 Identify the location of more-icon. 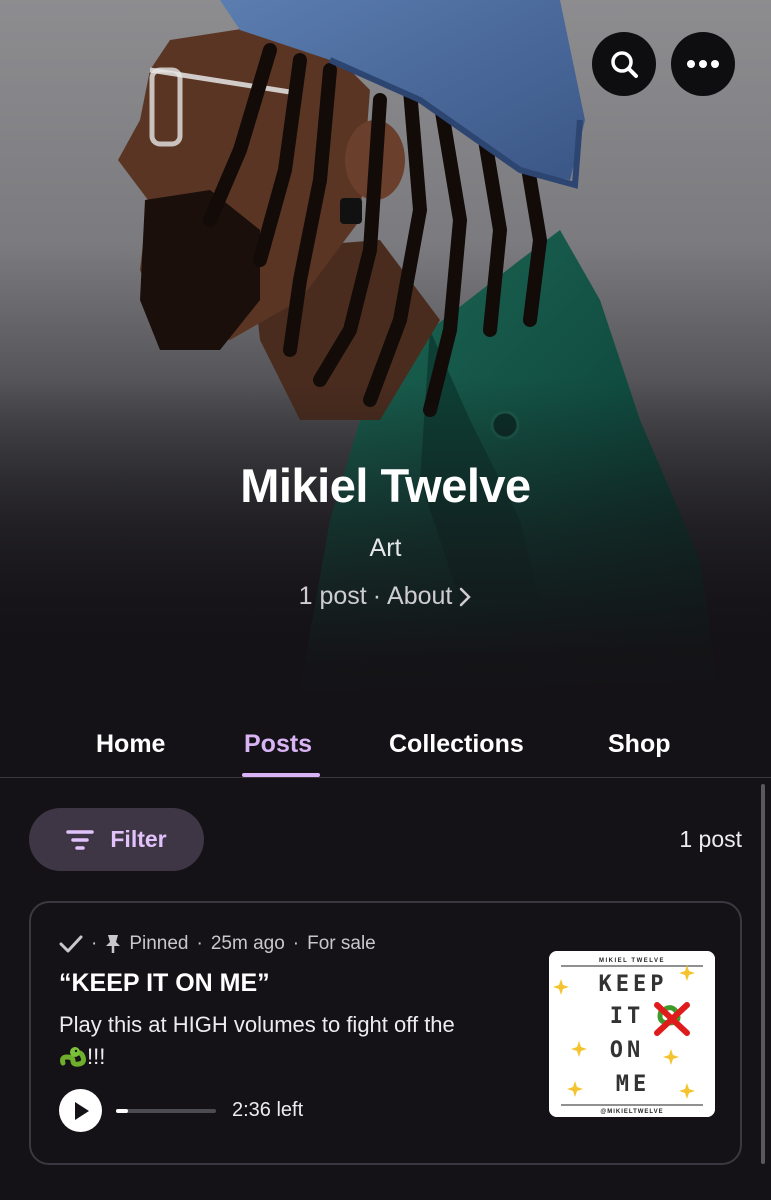
(703, 64).